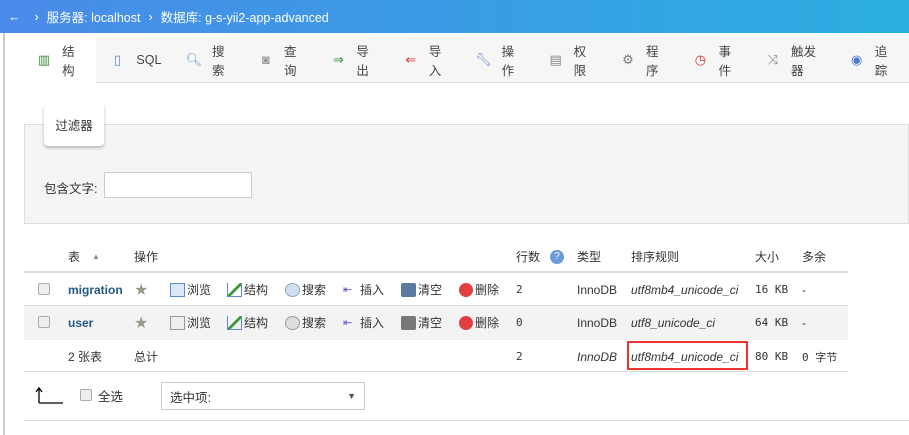  I want to click on table-header-row: 表 ▲ 操作 行数? 类型 排序规则 大小 多余, so click(436, 256).